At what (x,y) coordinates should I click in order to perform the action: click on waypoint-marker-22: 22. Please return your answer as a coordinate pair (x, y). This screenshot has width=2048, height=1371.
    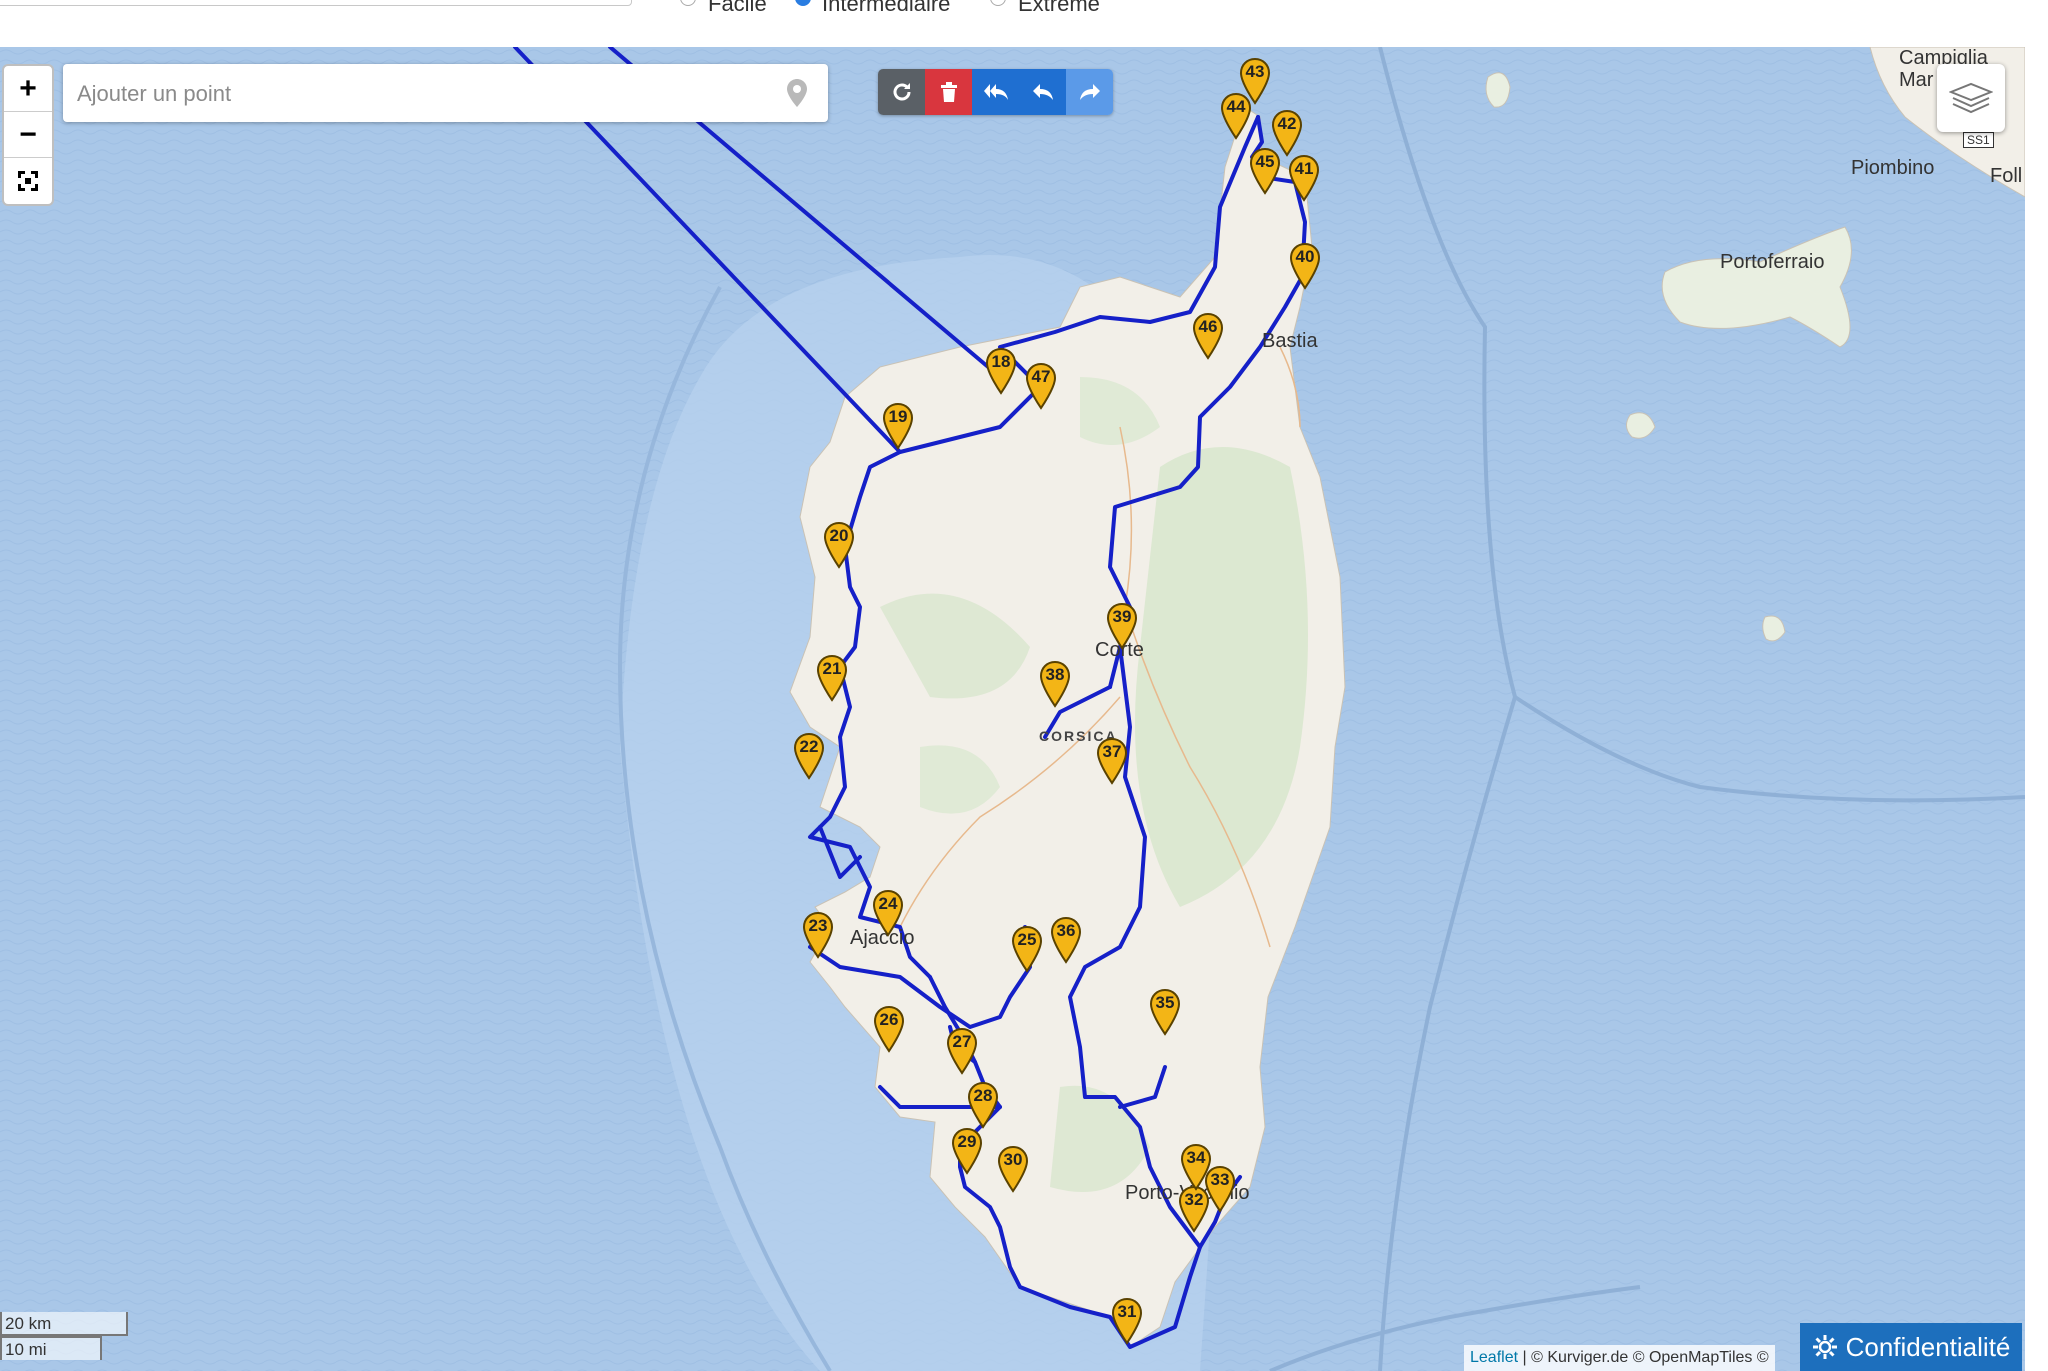
    Looking at the image, I should click on (809, 756).